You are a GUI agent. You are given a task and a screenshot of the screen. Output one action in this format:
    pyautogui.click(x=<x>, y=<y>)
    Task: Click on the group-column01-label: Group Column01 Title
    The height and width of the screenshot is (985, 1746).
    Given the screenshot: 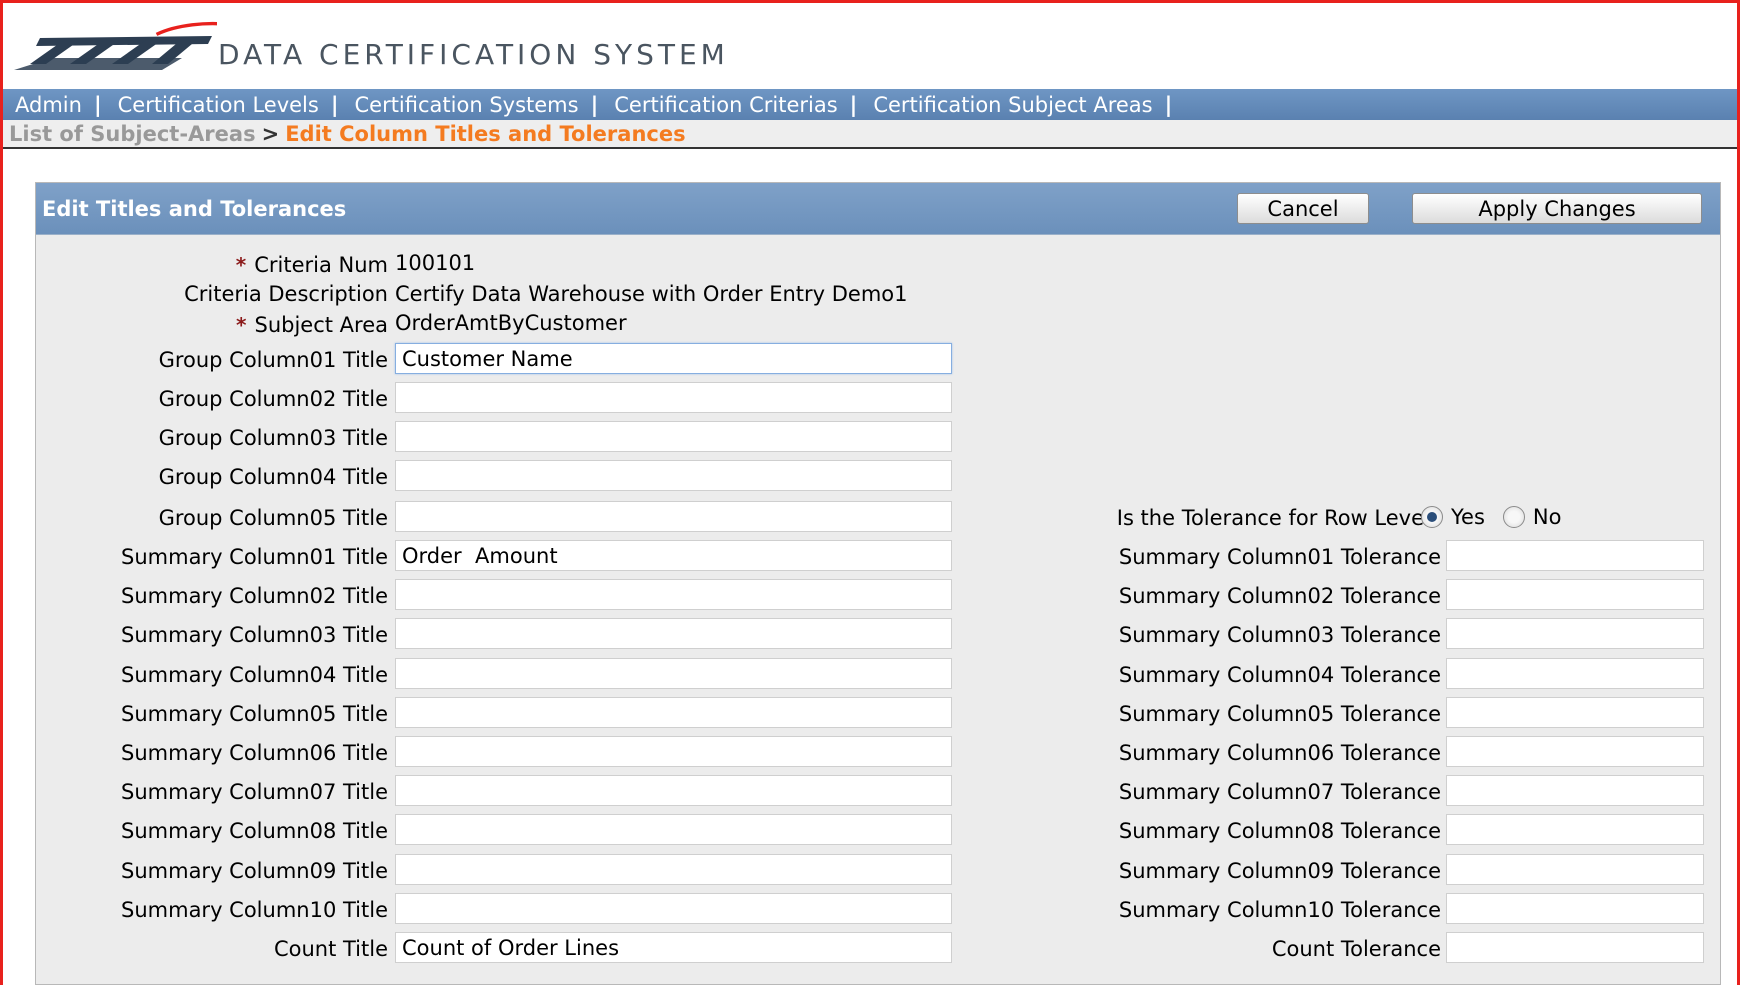 What is the action you would take?
    pyautogui.click(x=273, y=360)
    